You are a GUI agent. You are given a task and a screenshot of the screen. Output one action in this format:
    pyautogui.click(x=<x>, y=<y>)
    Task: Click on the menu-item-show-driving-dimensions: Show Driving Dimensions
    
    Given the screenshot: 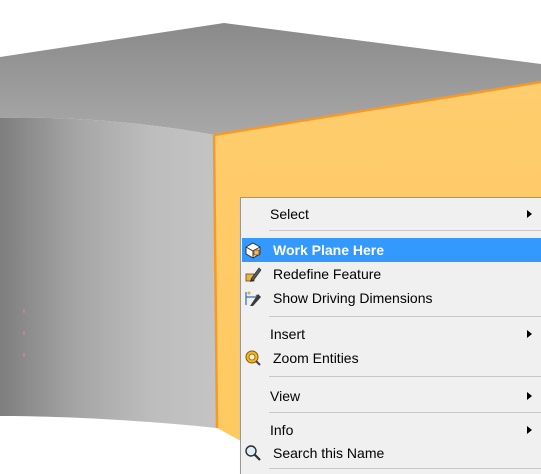 What is the action you would take?
    pyautogui.click(x=391, y=298)
    